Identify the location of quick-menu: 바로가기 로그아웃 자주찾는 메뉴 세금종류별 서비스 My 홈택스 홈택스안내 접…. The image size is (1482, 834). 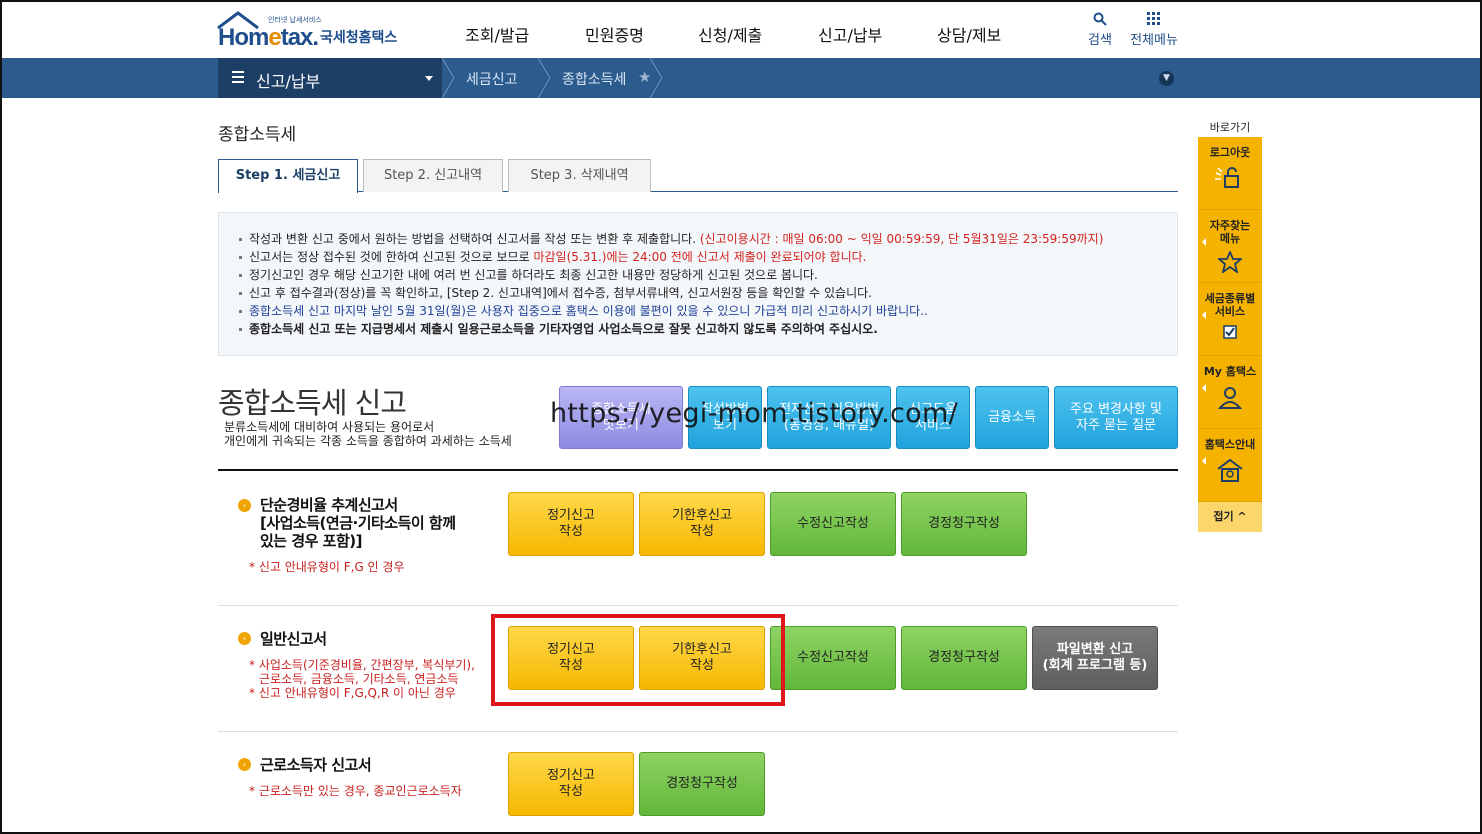
(1230, 325).